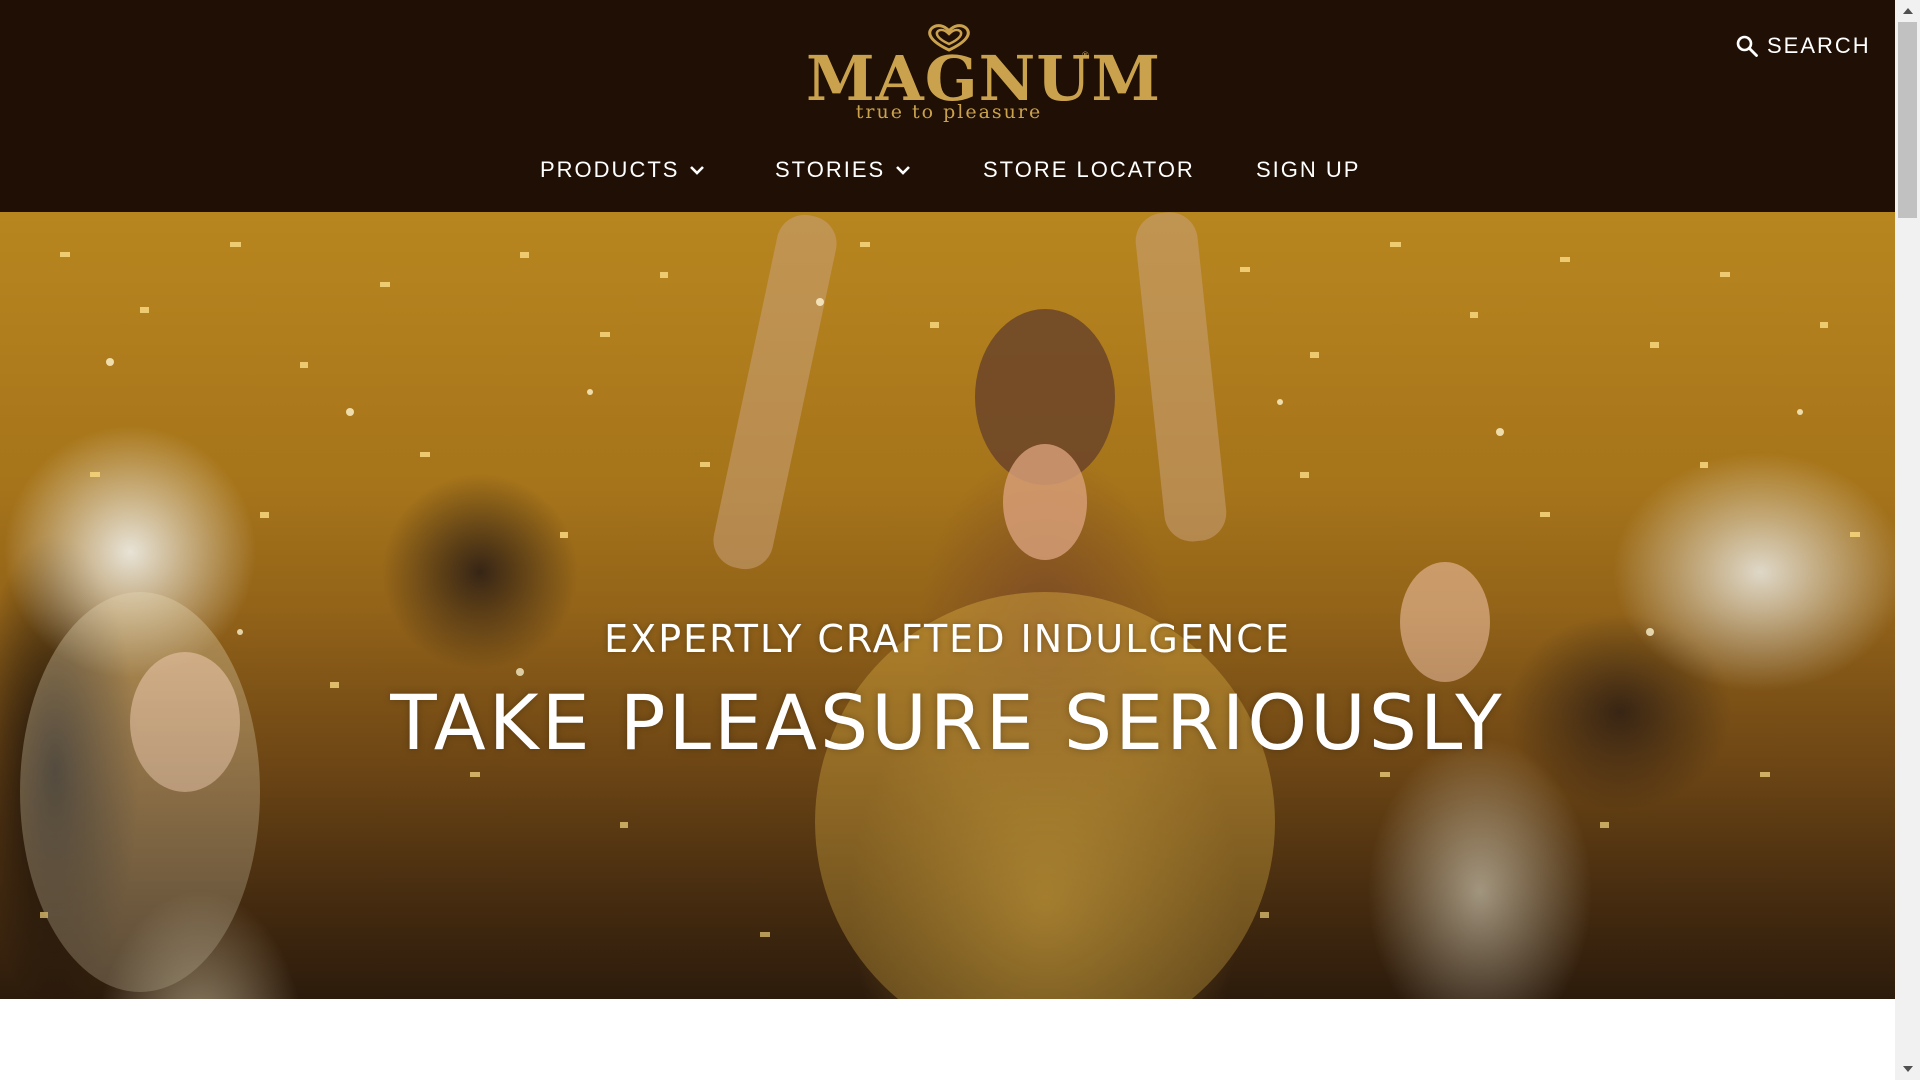 This screenshot has height=1080, width=1920. What do you see at coordinates (1747, 46) in the screenshot?
I see `search-icon` at bounding box center [1747, 46].